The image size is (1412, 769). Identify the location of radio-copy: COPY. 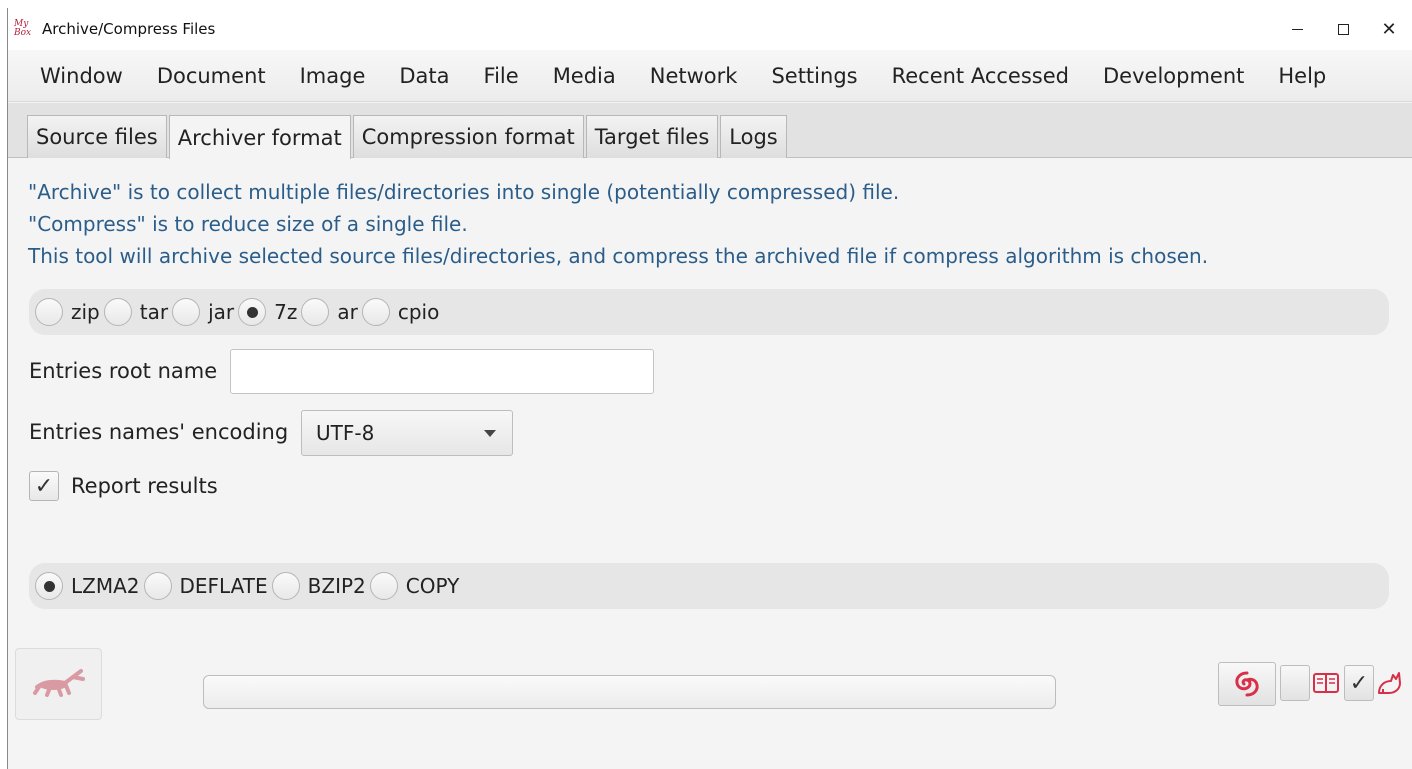
(414, 586).